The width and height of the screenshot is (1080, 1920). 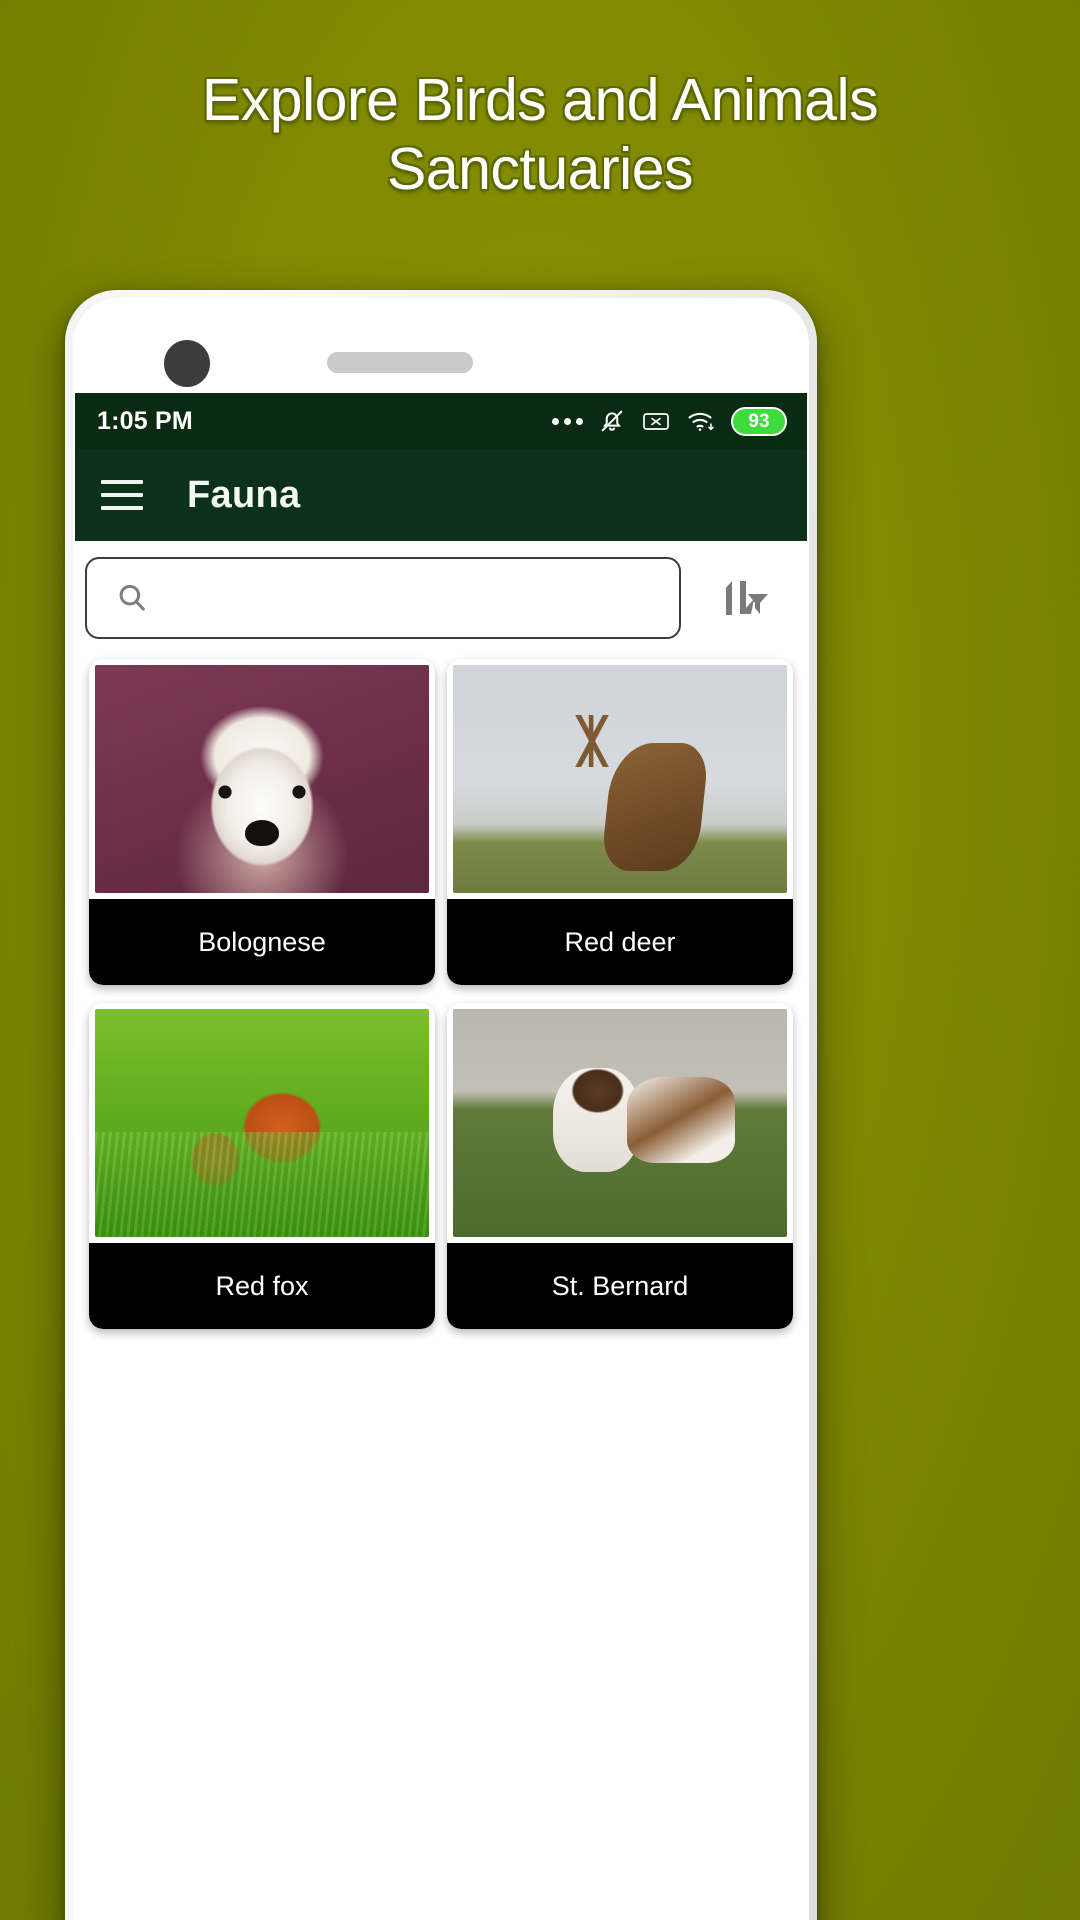 I want to click on front-camera-icon, so click(x=187, y=363).